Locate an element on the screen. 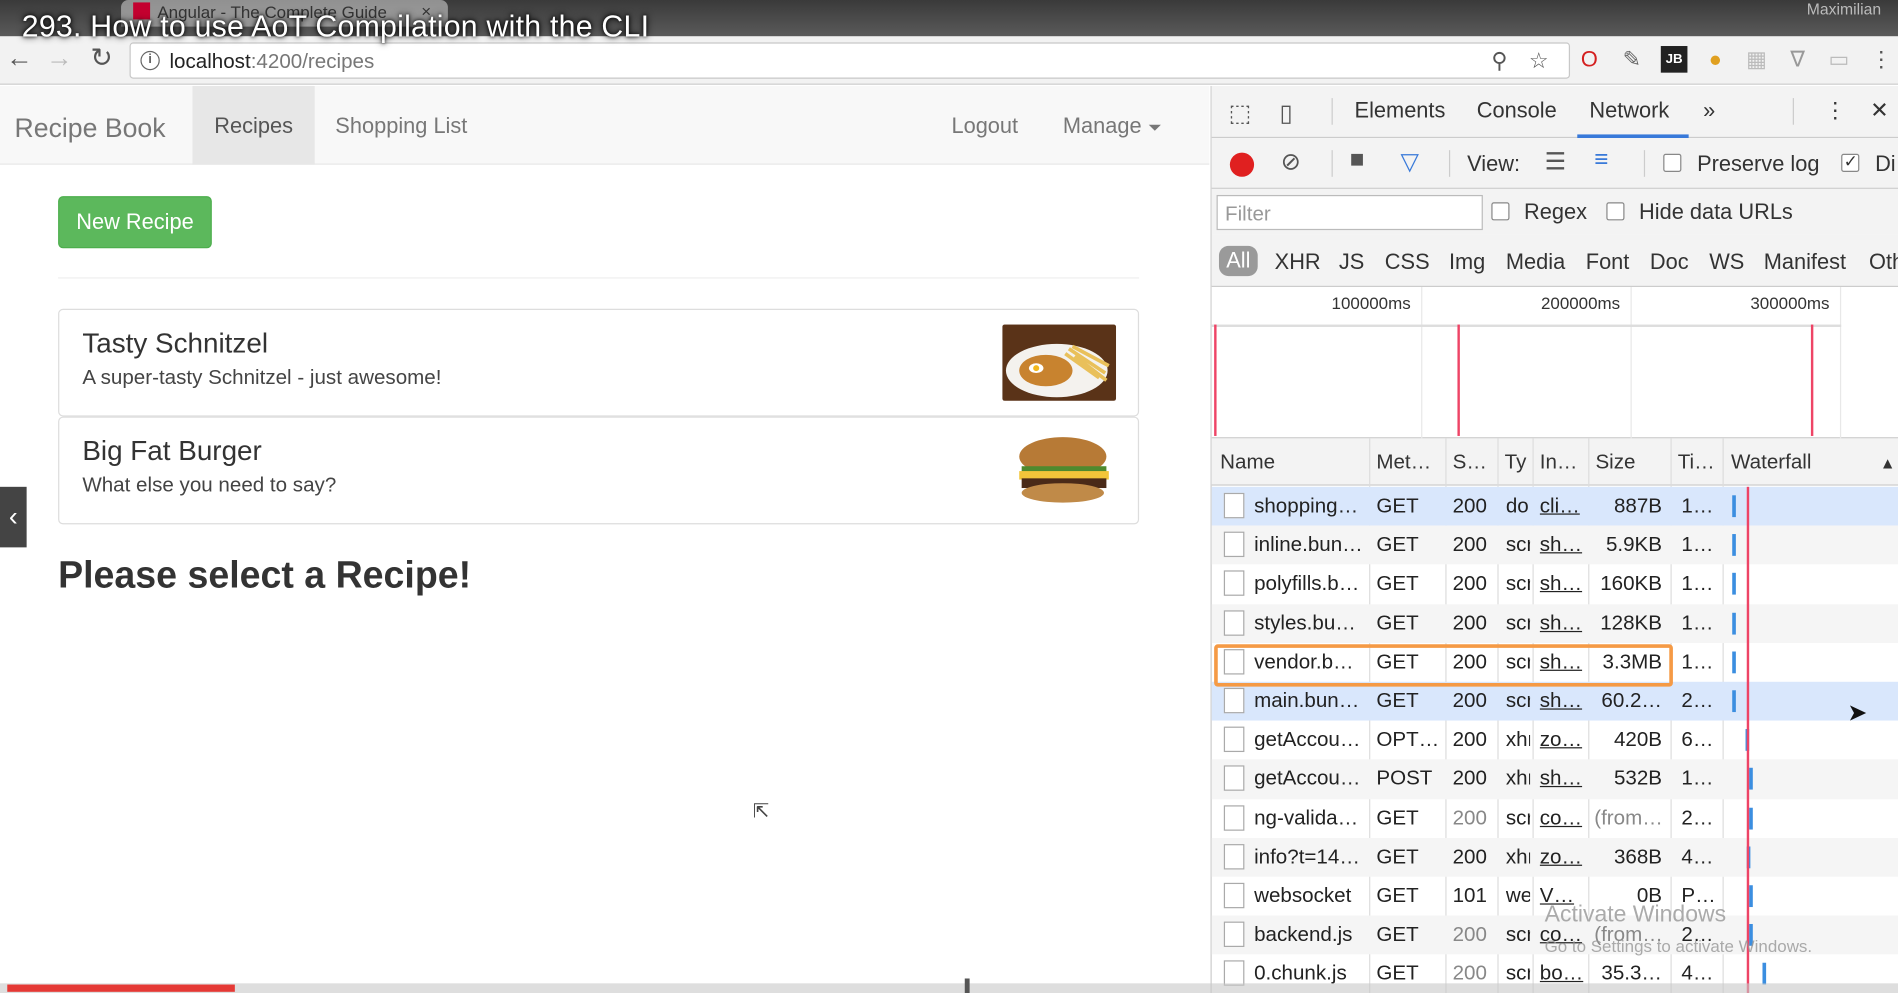  cast-extension-icon: ▭ is located at coordinates (1838, 59).